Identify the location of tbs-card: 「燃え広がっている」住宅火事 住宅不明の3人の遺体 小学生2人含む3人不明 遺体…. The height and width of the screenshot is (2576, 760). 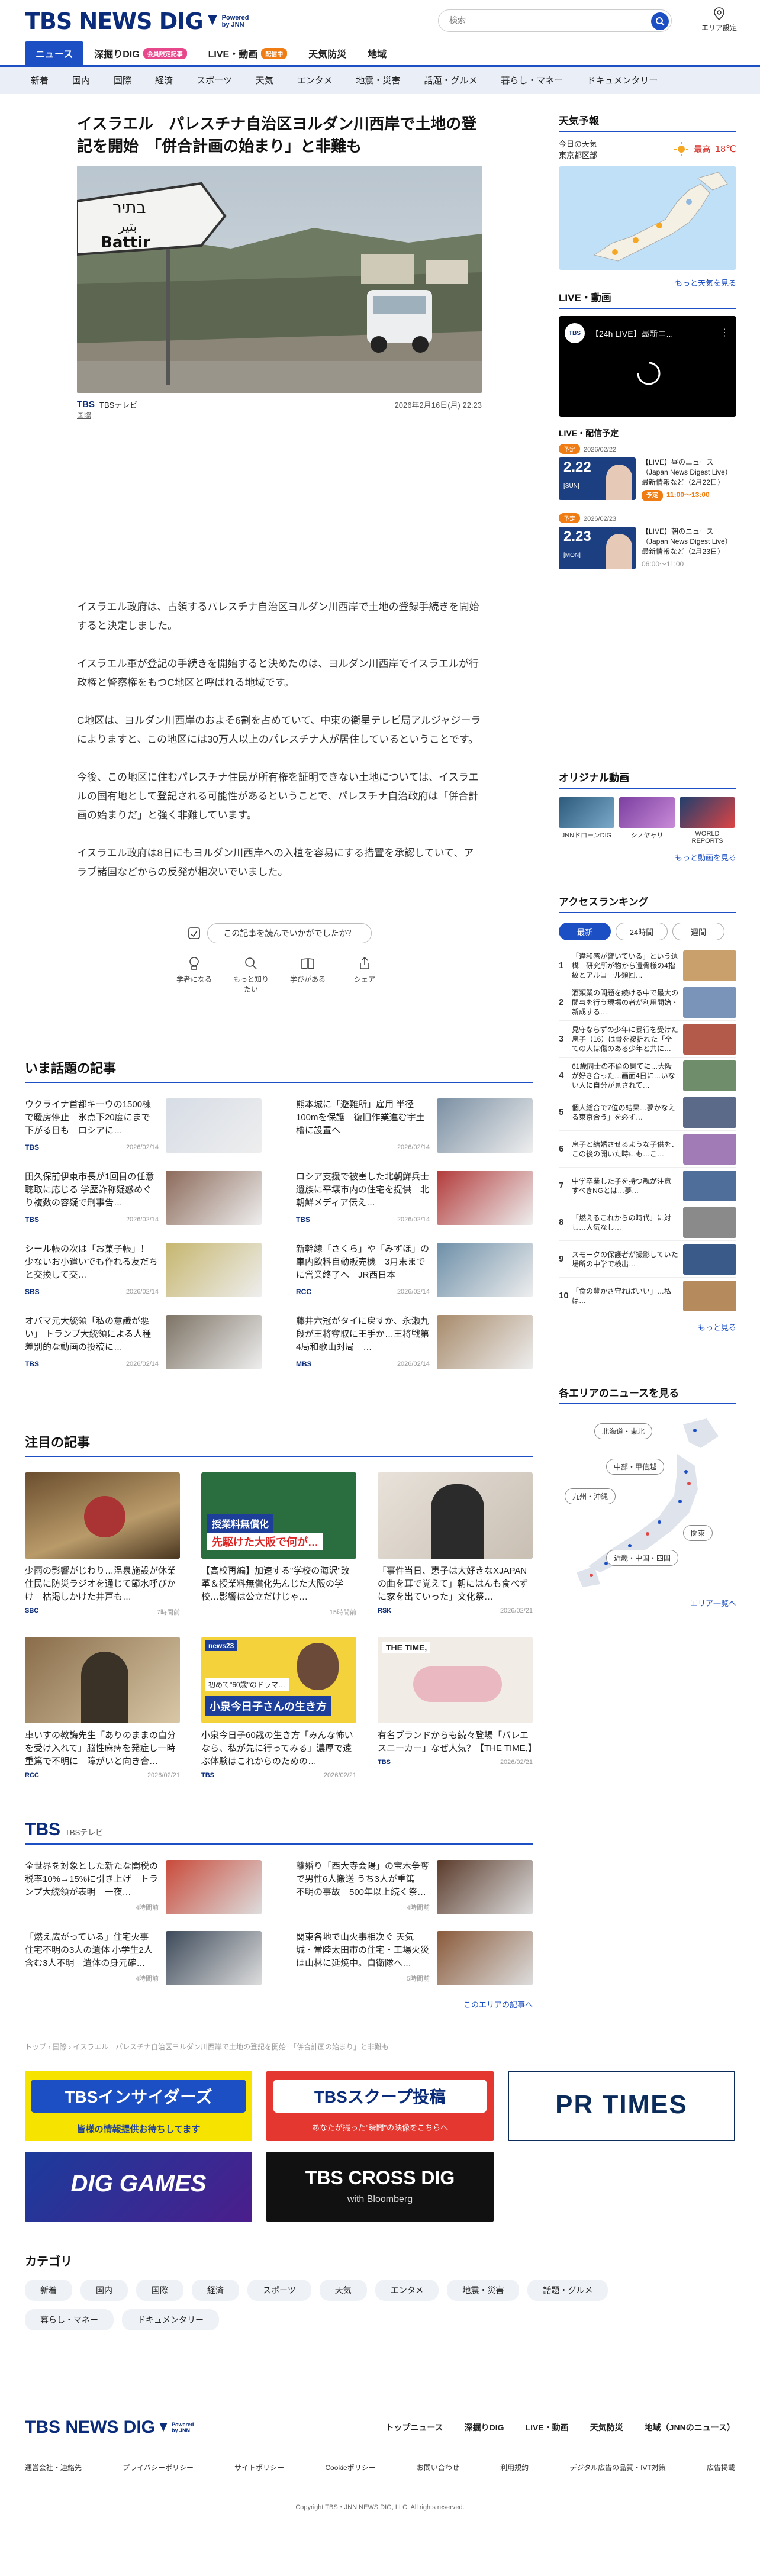
(143, 1958).